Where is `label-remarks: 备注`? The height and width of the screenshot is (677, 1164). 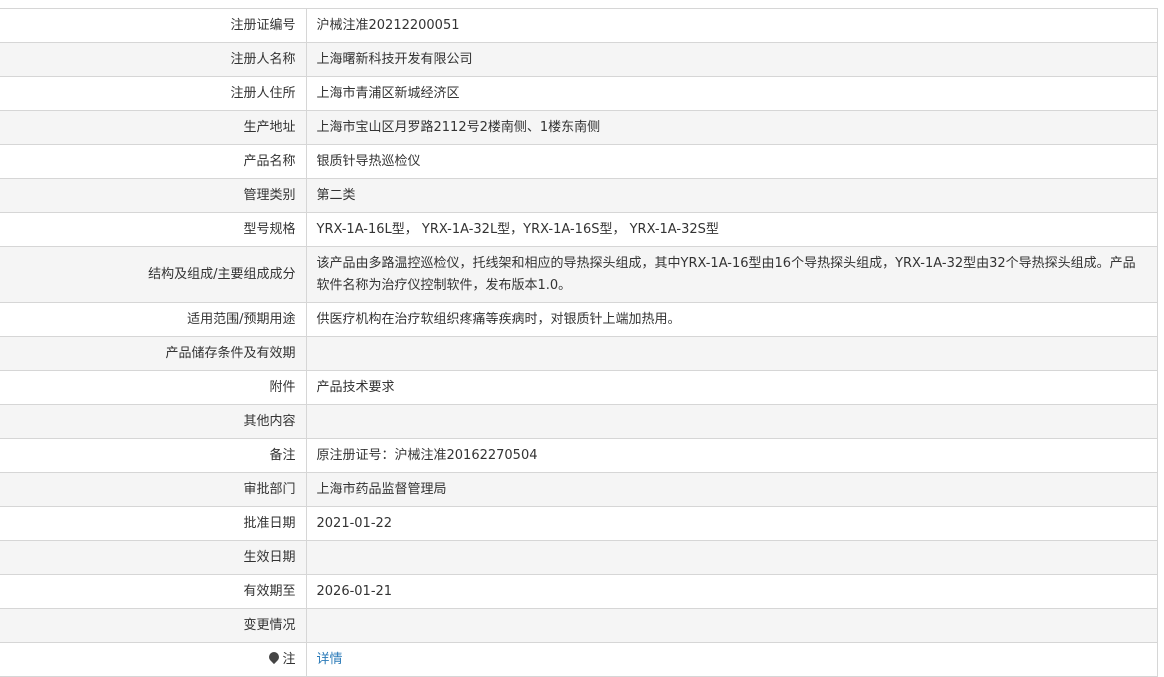 label-remarks: 备注 is located at coordinates (153, 455).